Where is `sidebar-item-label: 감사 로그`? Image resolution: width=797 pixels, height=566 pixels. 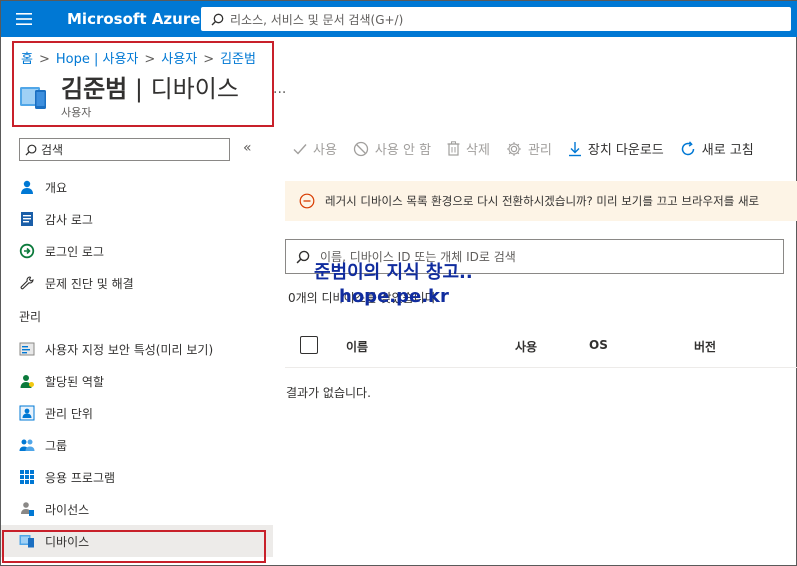
sidebar-item-label: 감사 로그 is located at coordinates (69, 219).